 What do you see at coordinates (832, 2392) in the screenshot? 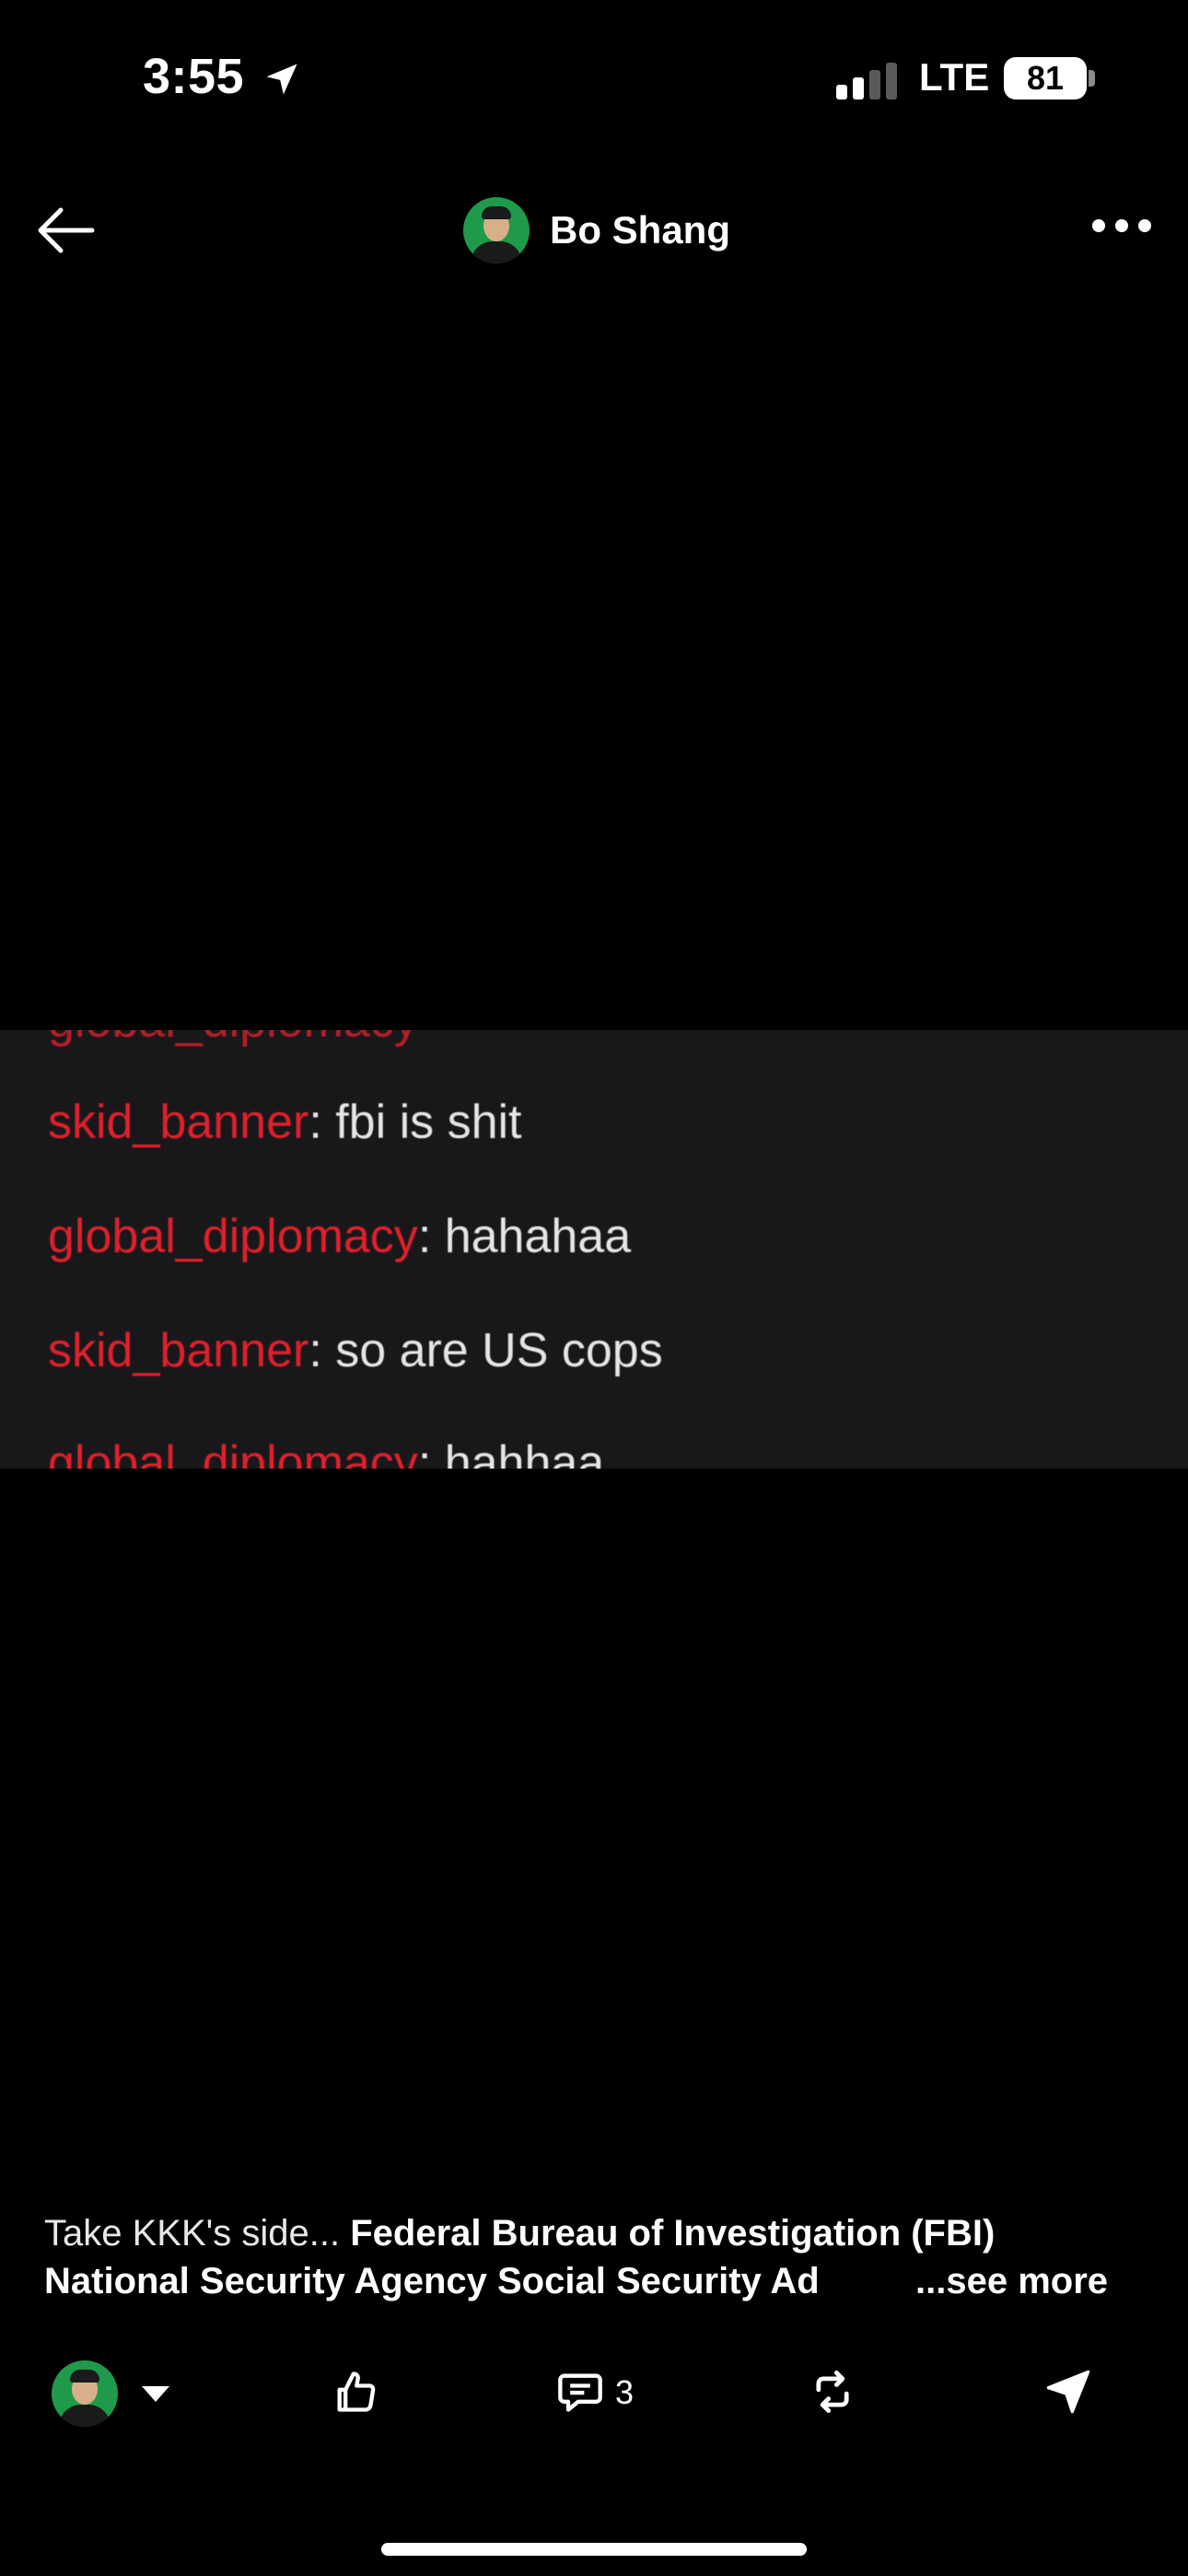
I see `repost-icon` at bounding box center [832, 2392].